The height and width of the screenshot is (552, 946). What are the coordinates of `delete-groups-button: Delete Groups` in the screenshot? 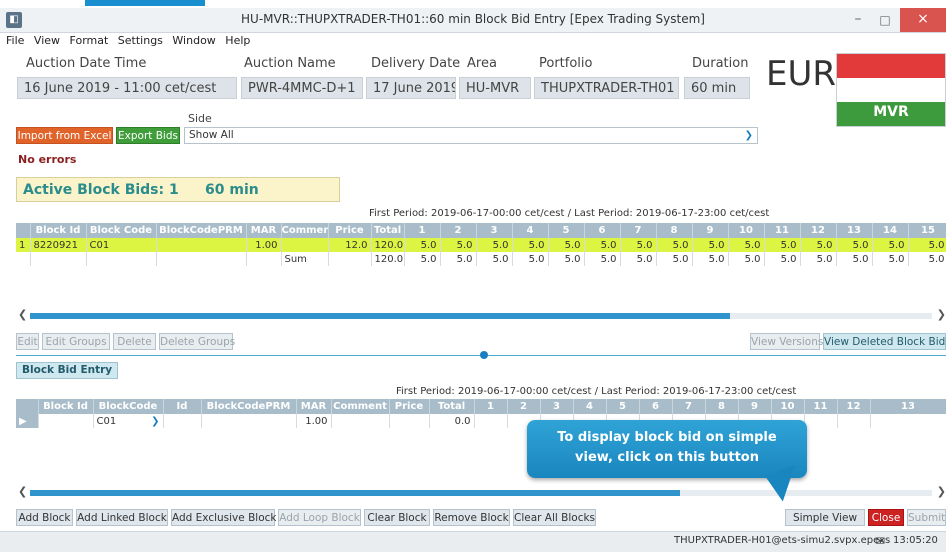 It's located at (197, 341).